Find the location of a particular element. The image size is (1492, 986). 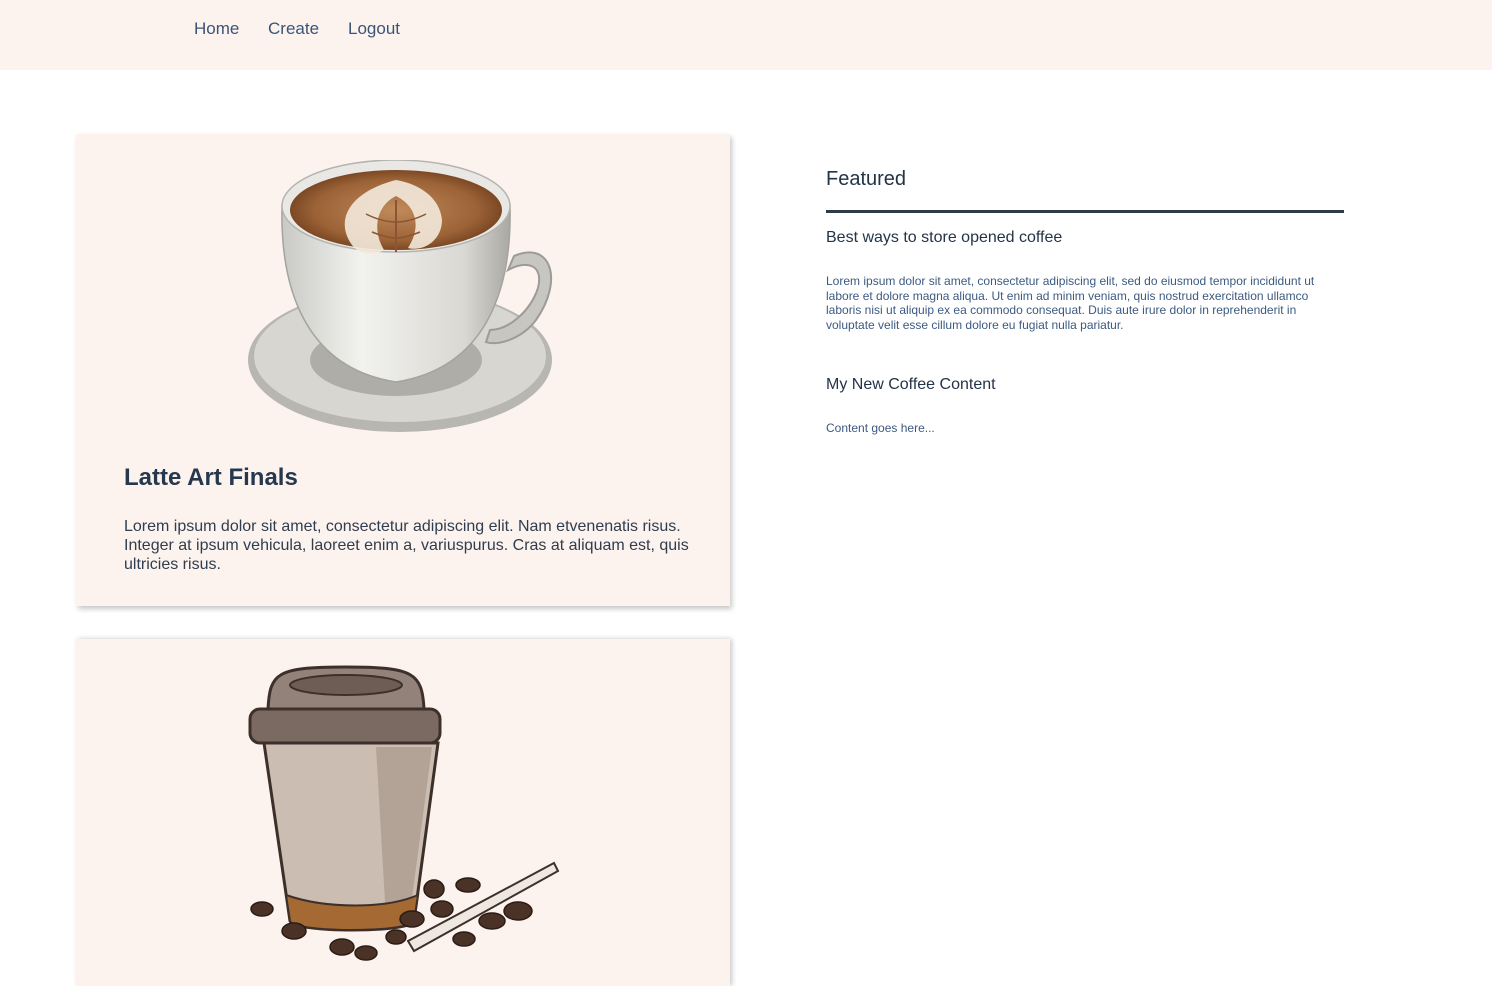

top-navigation: Home Create Logout is located at coordinates (746, 35).